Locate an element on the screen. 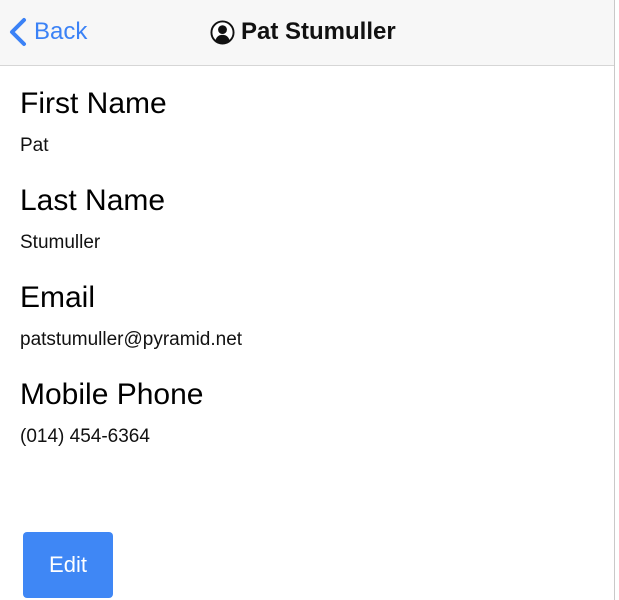  email-section: Email patstumuller@pyramid.net is located at coordinates (310, 315).